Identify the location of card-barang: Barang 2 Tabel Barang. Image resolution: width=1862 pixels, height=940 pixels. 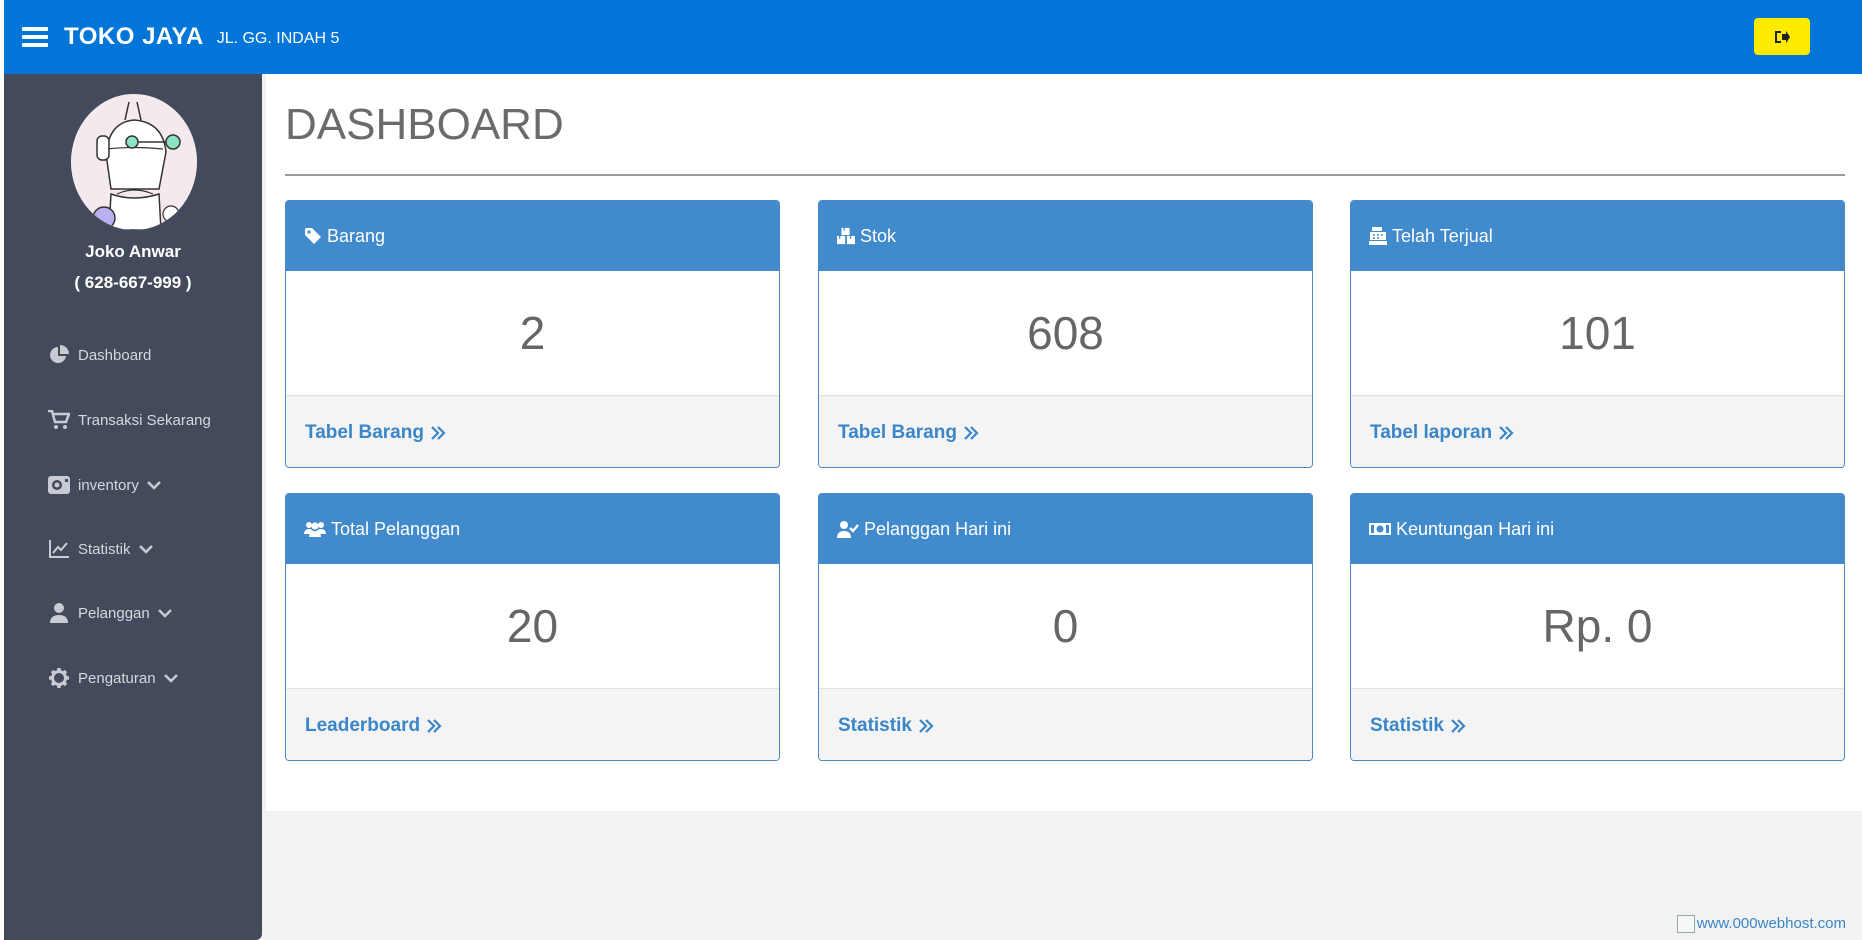
(532, 334).